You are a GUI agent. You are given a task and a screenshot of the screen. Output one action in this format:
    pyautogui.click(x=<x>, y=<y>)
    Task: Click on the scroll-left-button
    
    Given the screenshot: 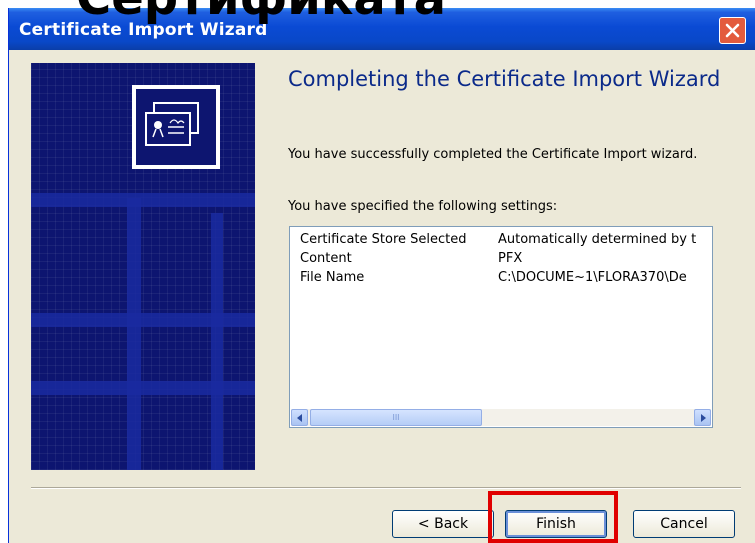 What is the action you would take?
    pyautogui.click(x=299, y=417)
    